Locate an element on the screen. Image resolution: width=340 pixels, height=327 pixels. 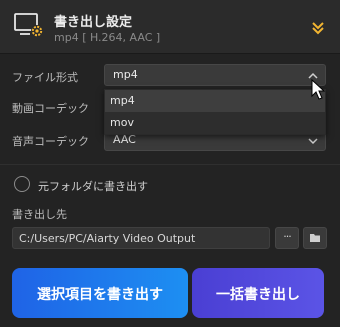
more-options-button: ··· is located at coordinates (287, 238).